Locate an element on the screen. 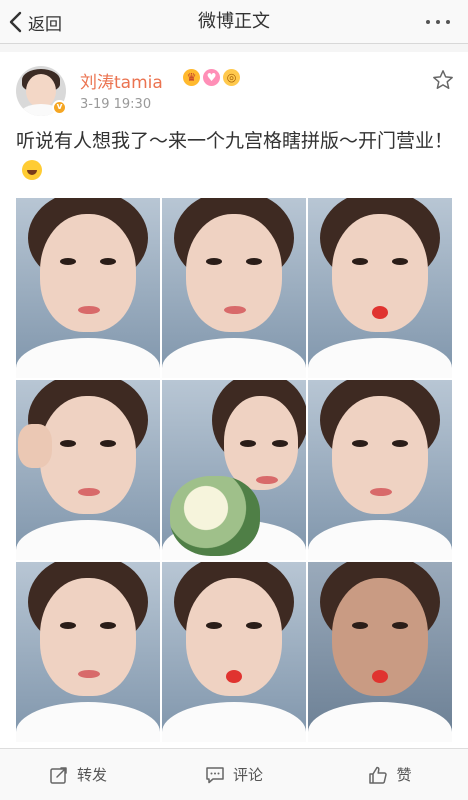 Image resolution: width=468 pixels, height=800 pixels. comment-button: 评论 is located at coordinates (234, 774).